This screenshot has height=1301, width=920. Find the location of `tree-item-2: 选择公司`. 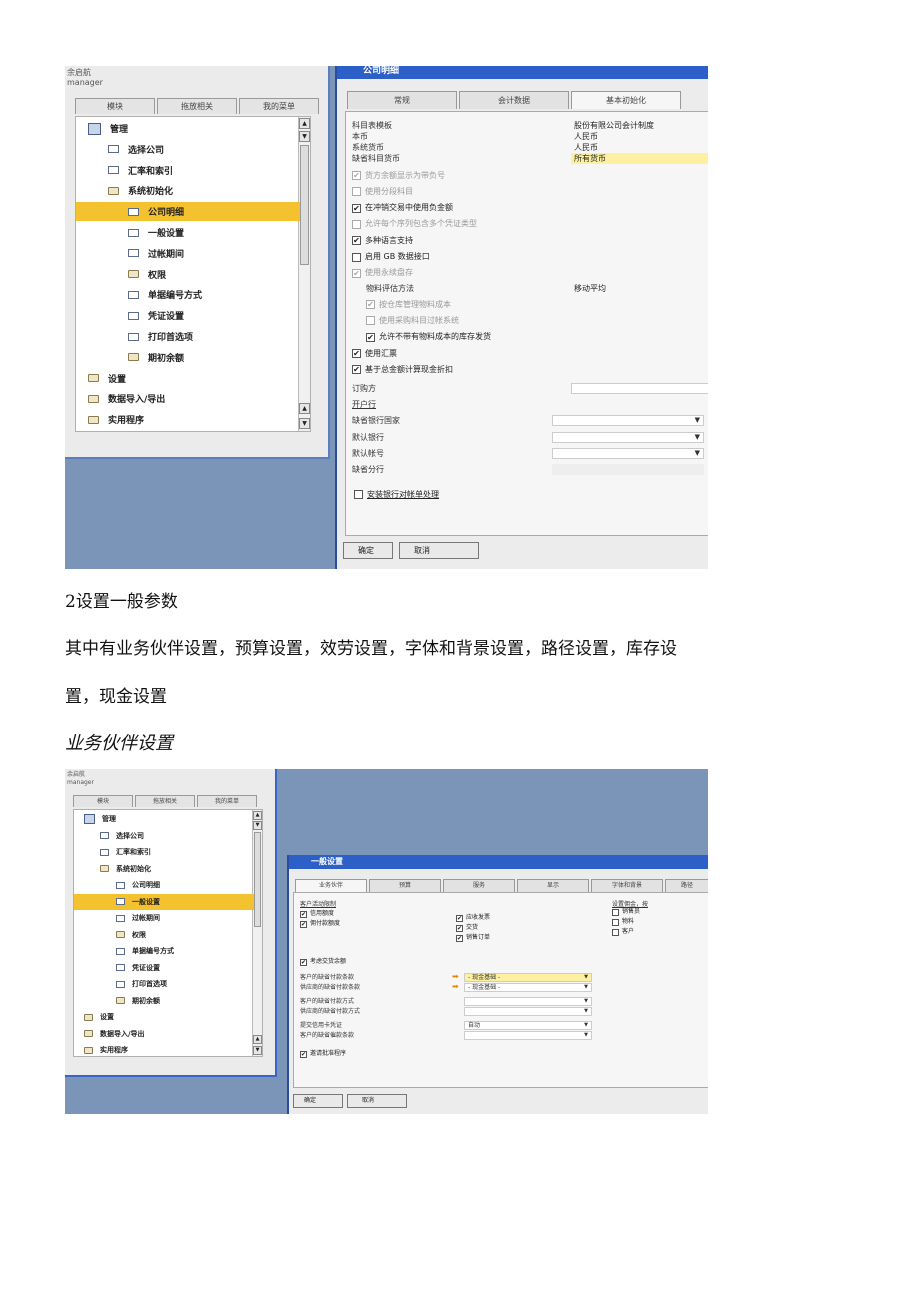

tree-item-2: 选择公司 is located at coordinates (122, 836).